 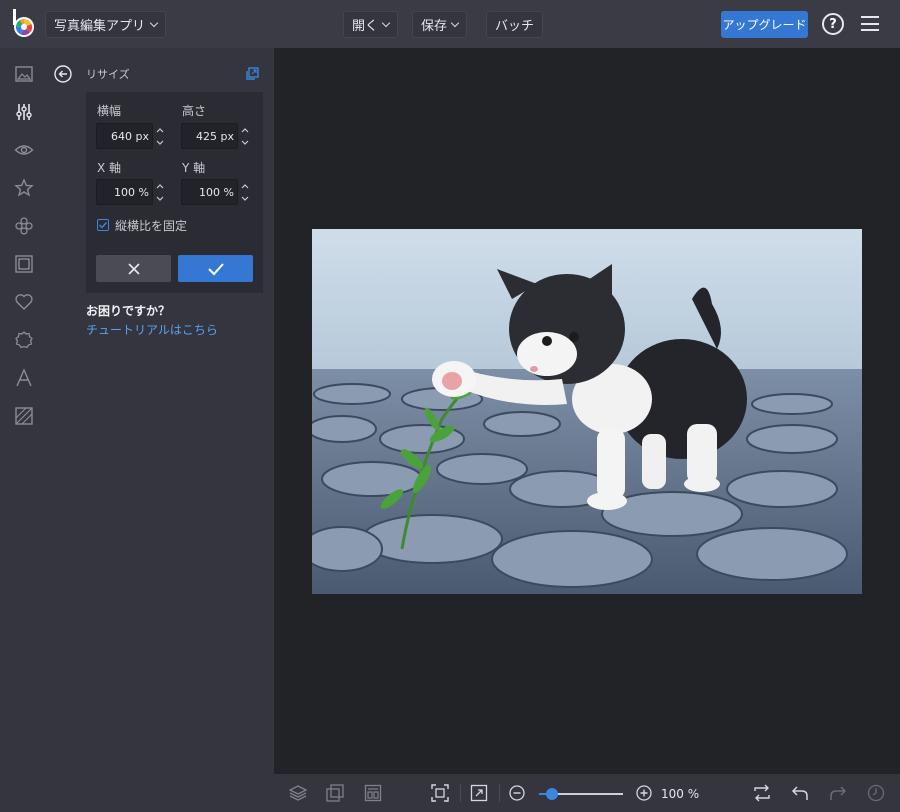 I want to click on copy-icon, so click(x=252, y=74).